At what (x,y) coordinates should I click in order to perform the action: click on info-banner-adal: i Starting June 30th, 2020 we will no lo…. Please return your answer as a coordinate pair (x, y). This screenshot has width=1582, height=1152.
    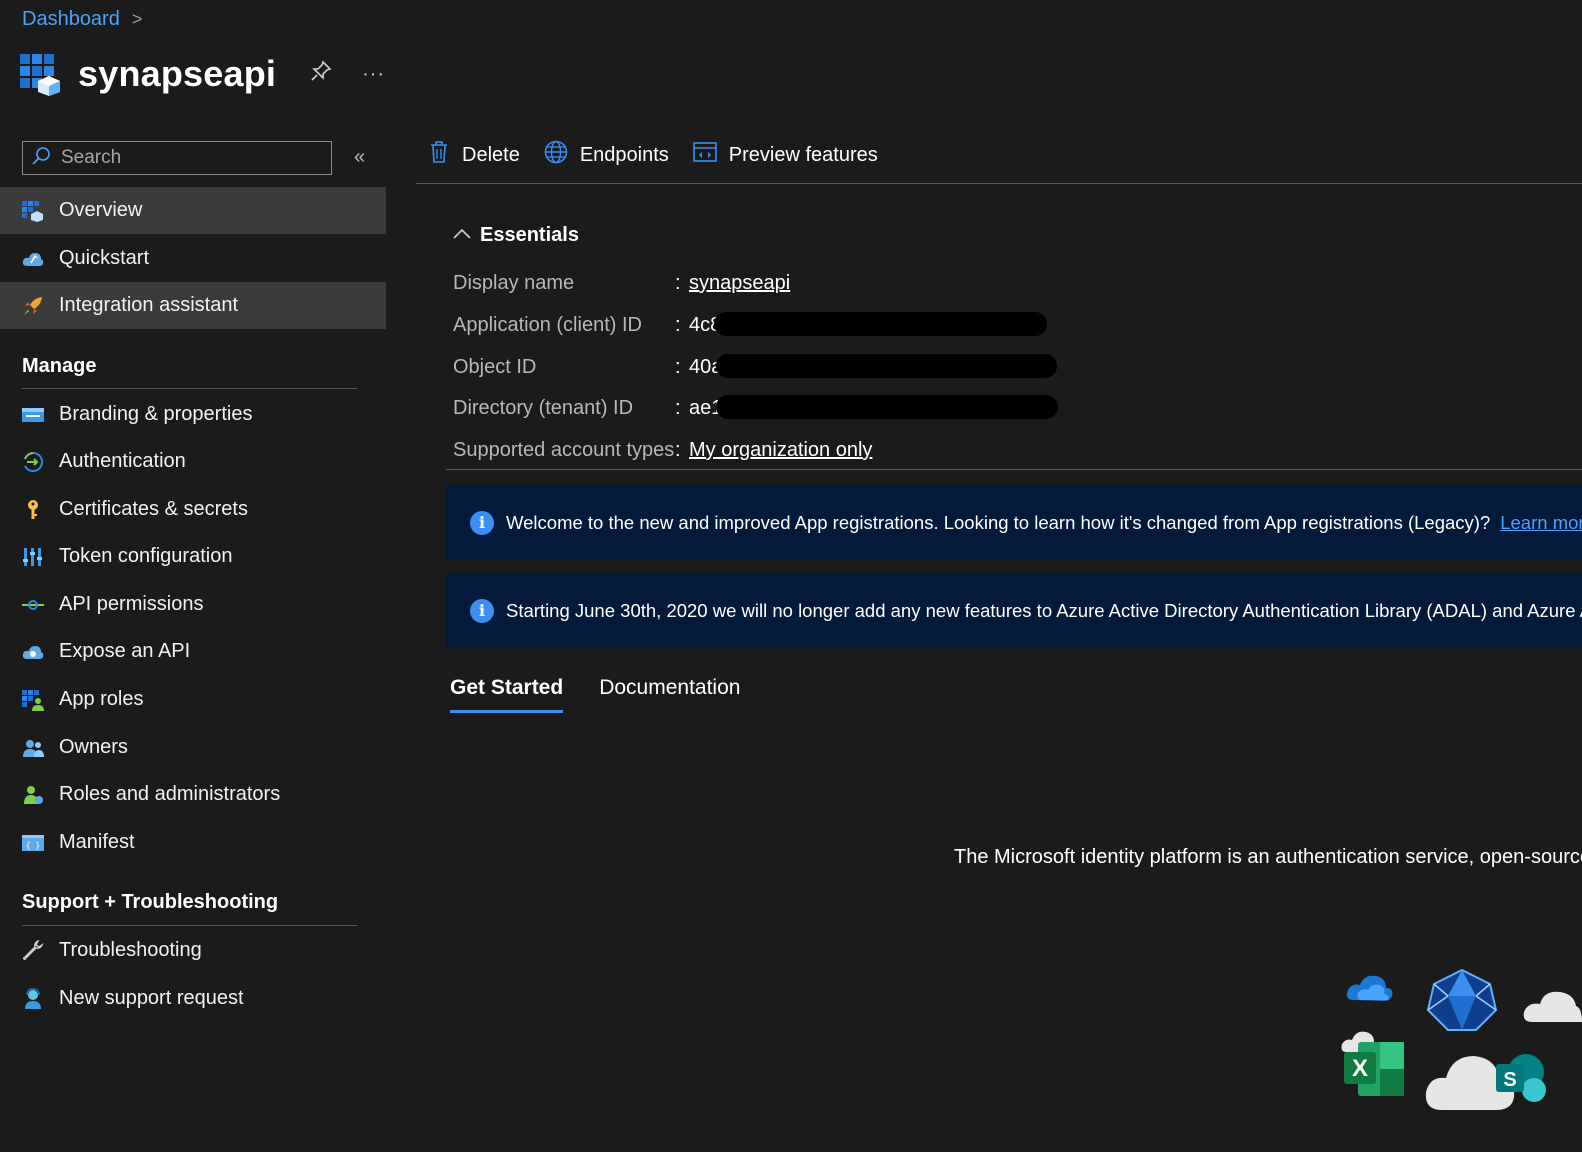
    Looking at the image, I should click on (1014, 610).